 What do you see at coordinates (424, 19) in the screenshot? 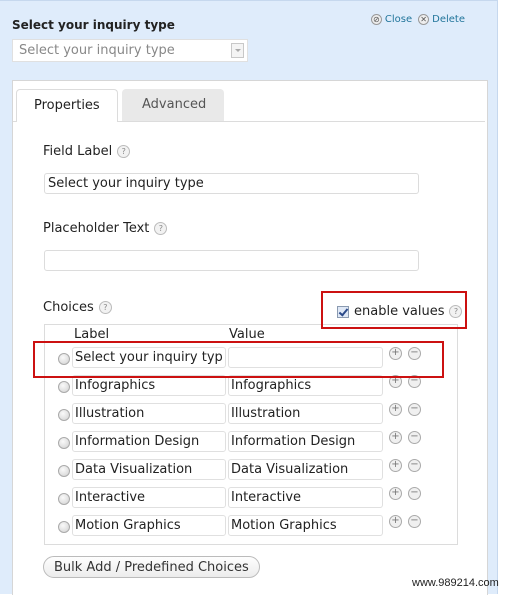
I see `delete-icon: ✕` at bounding box center [424, 19].